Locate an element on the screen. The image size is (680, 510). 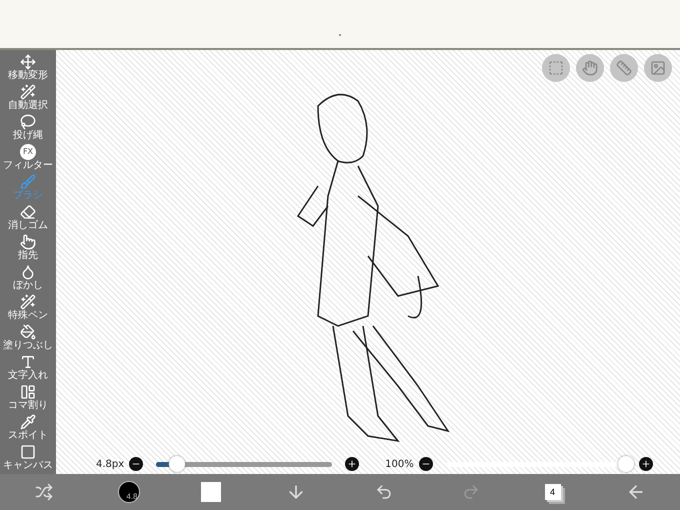
magic-wand-icon is located at coordinates (28, 92).